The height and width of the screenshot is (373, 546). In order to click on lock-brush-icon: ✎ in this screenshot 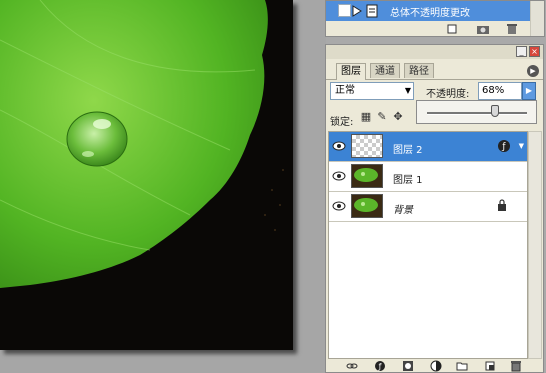, I will do `click(382, 117)`.